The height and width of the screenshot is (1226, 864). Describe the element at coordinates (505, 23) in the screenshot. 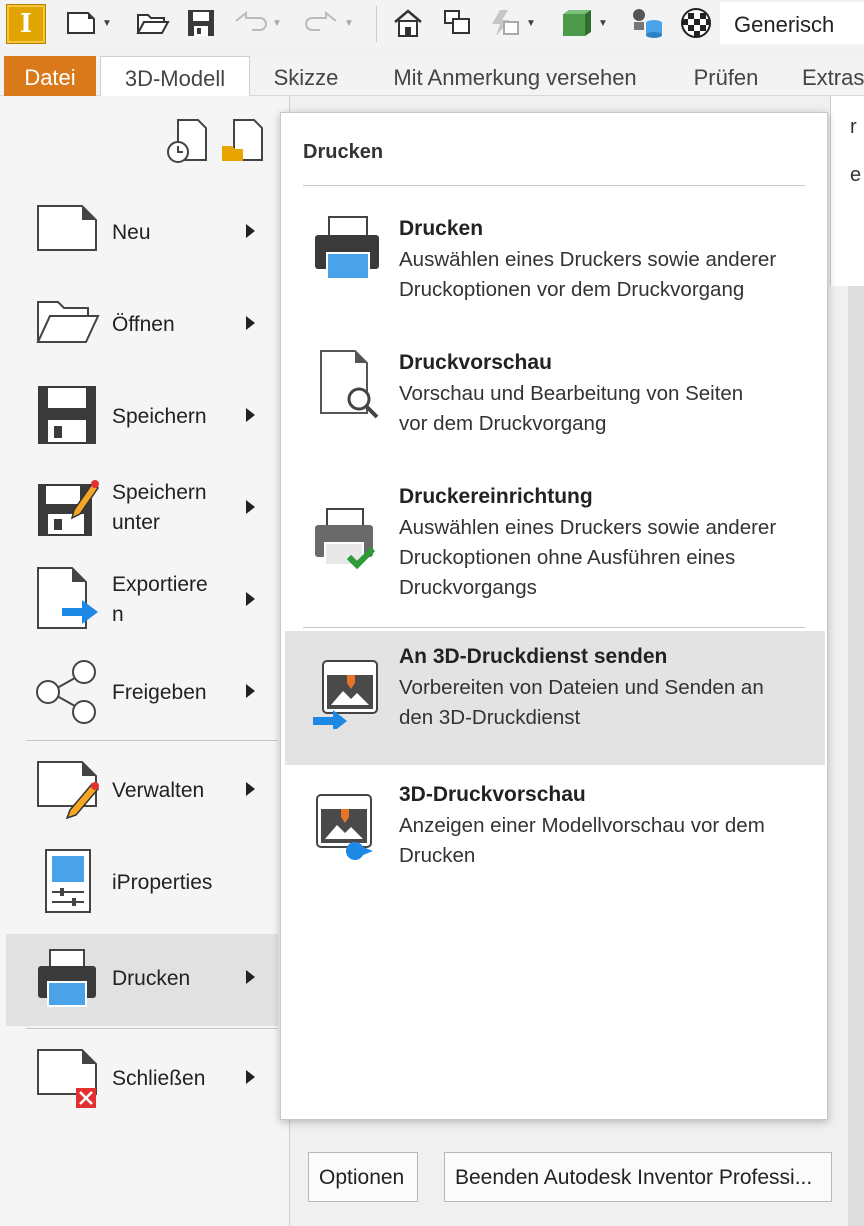

I see `lightning-icon` at that location.